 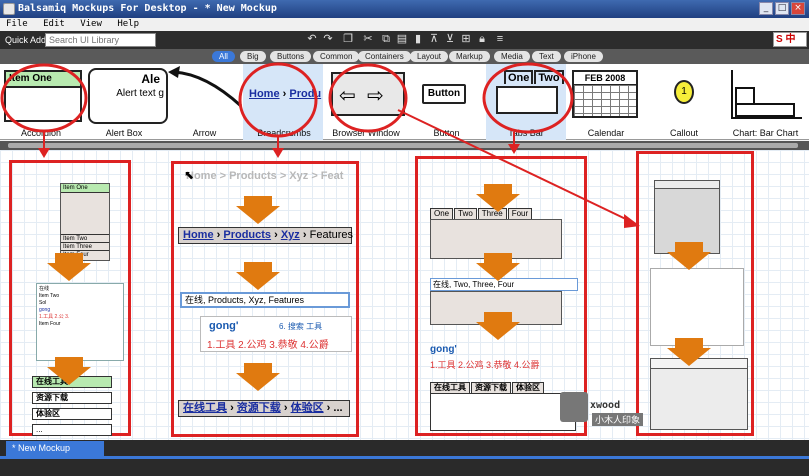 What do you see at coordinates (605, 405) in the screenshot?
I see `watermark-brand: xwood` at bounding box center [605, 405].